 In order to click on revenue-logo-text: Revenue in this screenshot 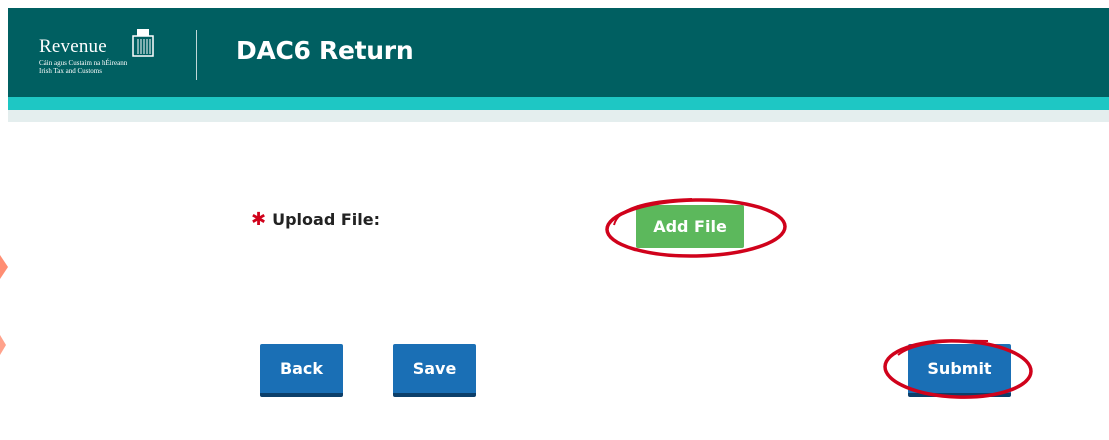, I will do `click(73, 46)`.